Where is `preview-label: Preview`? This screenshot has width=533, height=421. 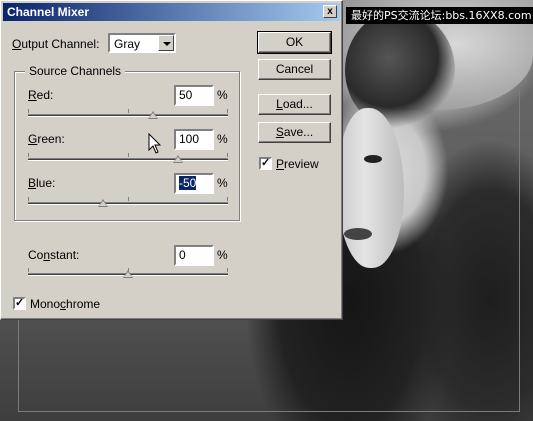
preview-label: Preview is located at coordinates (297, 164).